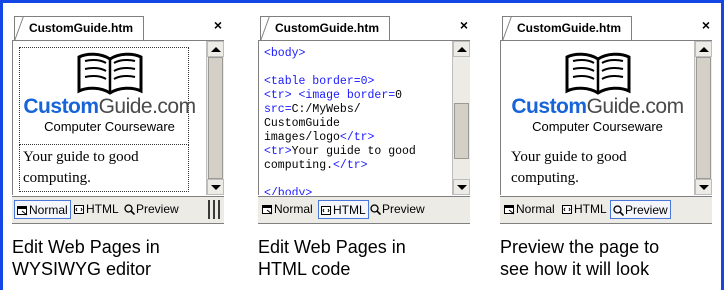  Describe the element at coordinates (302, 123) in the screenshot. I see `code-line: CustomGuide` at that location.